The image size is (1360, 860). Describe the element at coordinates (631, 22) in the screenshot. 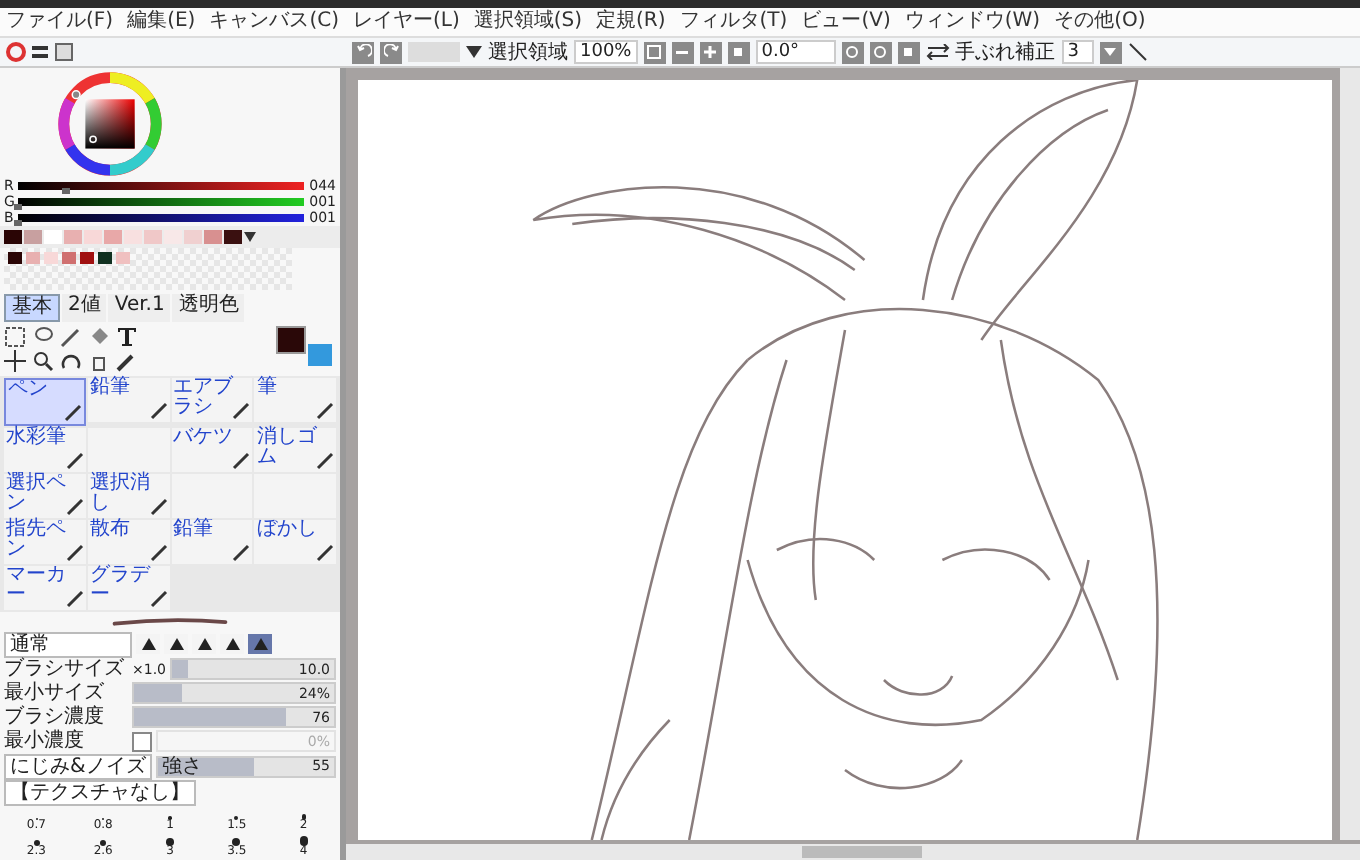

I see `menu-item: 定規(R)` at that location.